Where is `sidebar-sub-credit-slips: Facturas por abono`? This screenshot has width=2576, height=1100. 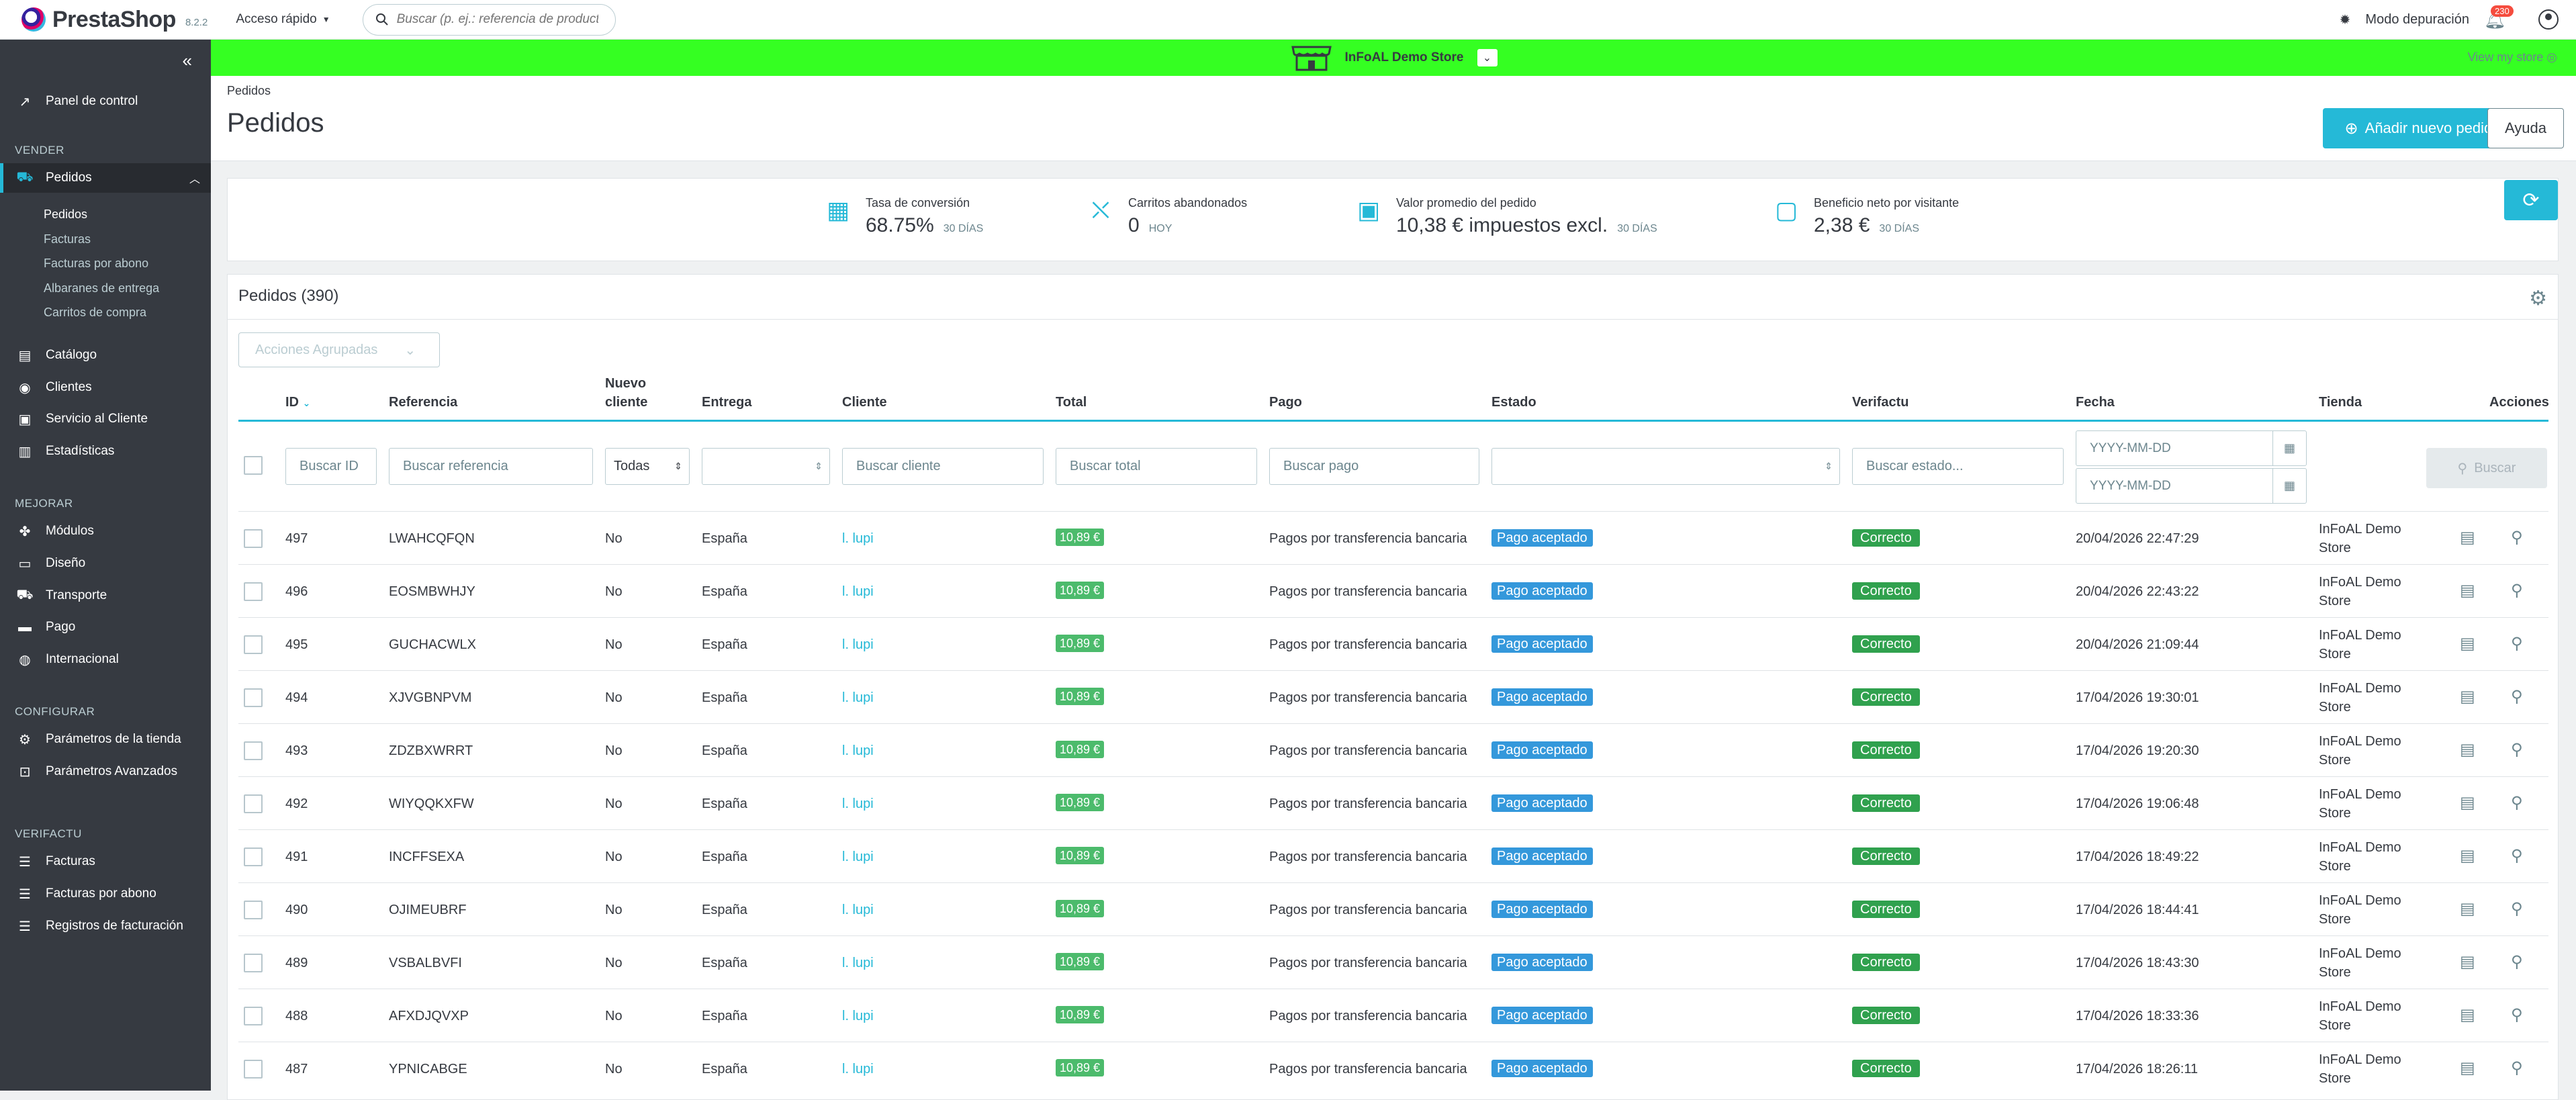
sidebar-sub-credit-slips: Facturas por abono is located at coordinates (96, 264).